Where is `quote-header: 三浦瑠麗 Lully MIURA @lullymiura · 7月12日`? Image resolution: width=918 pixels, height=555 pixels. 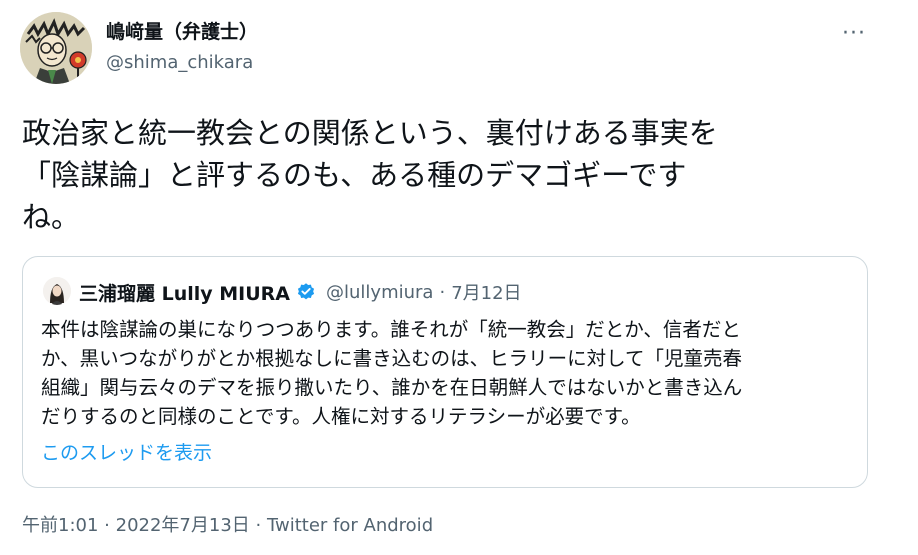 quote-header: 三浦瑠麗 Lully MIURA @lullymiura · 7月12日 is located at coordinates (300, 292).